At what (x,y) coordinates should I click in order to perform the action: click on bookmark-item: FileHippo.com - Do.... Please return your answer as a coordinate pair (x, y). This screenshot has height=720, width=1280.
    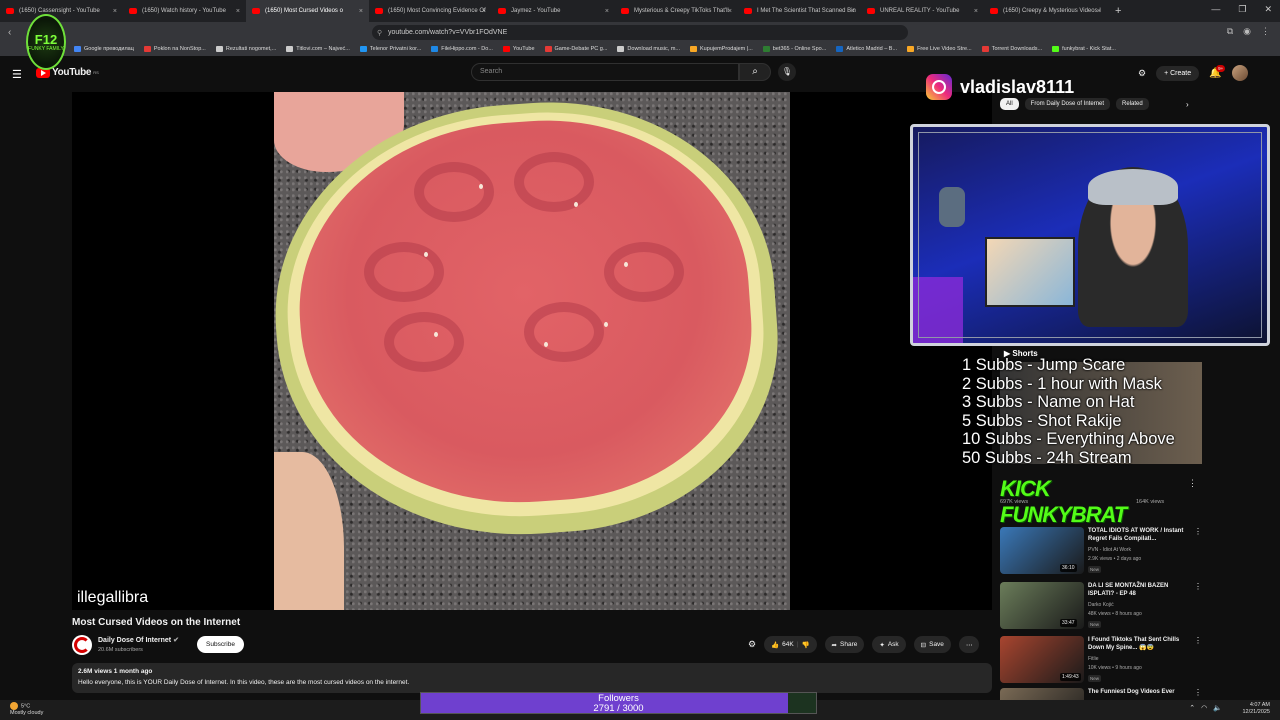
    Looking at the image, I should click on (462, 49).